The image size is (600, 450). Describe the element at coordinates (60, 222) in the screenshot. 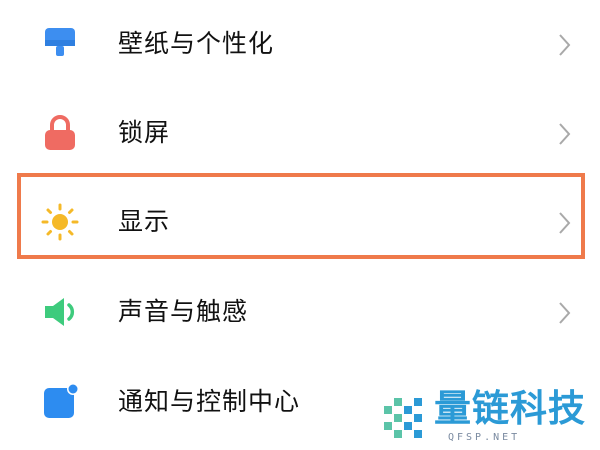

I see `sun-icon` at that location.